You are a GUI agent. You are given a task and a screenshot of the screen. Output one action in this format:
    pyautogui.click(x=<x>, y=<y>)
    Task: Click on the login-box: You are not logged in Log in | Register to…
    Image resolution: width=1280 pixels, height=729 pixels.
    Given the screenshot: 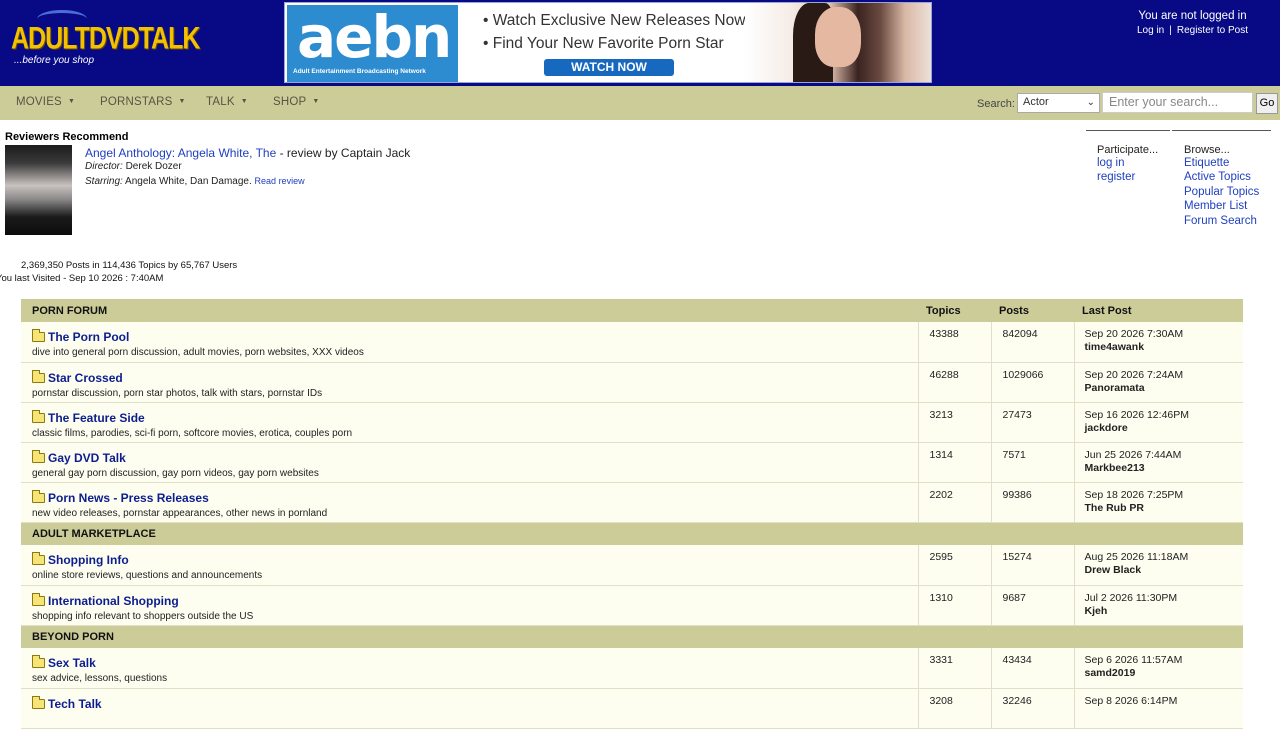 What is the action you would take?
    pyautogui.click(x=1192, y=23)
    